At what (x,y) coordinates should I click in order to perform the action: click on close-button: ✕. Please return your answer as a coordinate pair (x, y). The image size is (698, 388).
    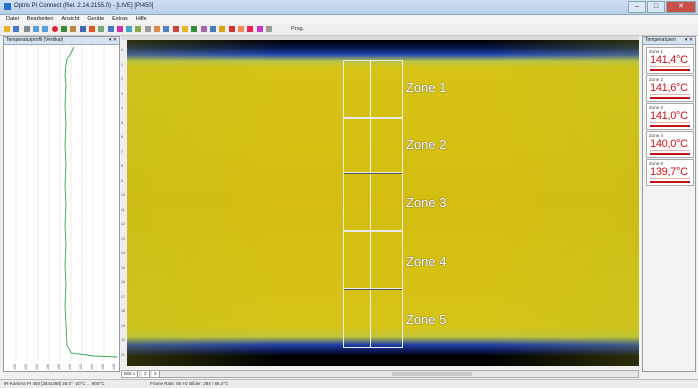
    Looking at the image, I should click on (681, 7).